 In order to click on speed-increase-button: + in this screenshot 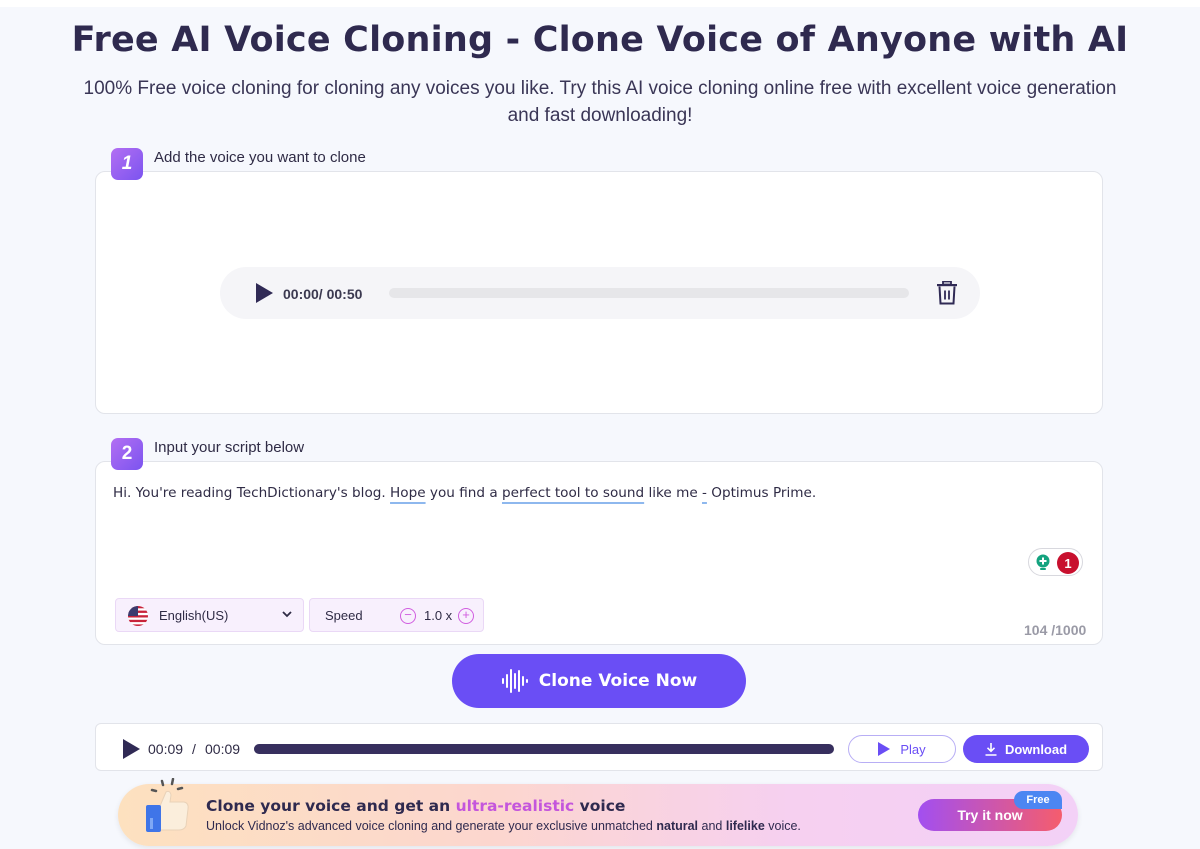, I will do `click(466, 616)`.